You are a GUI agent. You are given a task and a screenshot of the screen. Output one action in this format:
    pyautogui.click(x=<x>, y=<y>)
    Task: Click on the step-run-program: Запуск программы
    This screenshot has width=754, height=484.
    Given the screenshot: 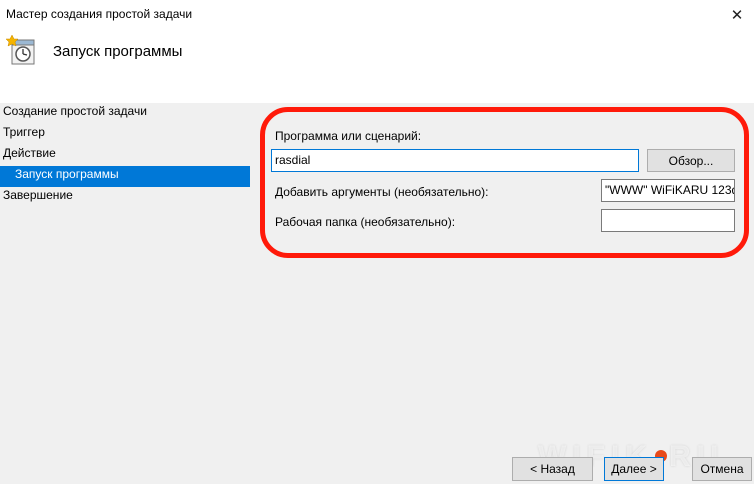 What is the action you would take?
    pyautogui.click(x=125, y=176)
    